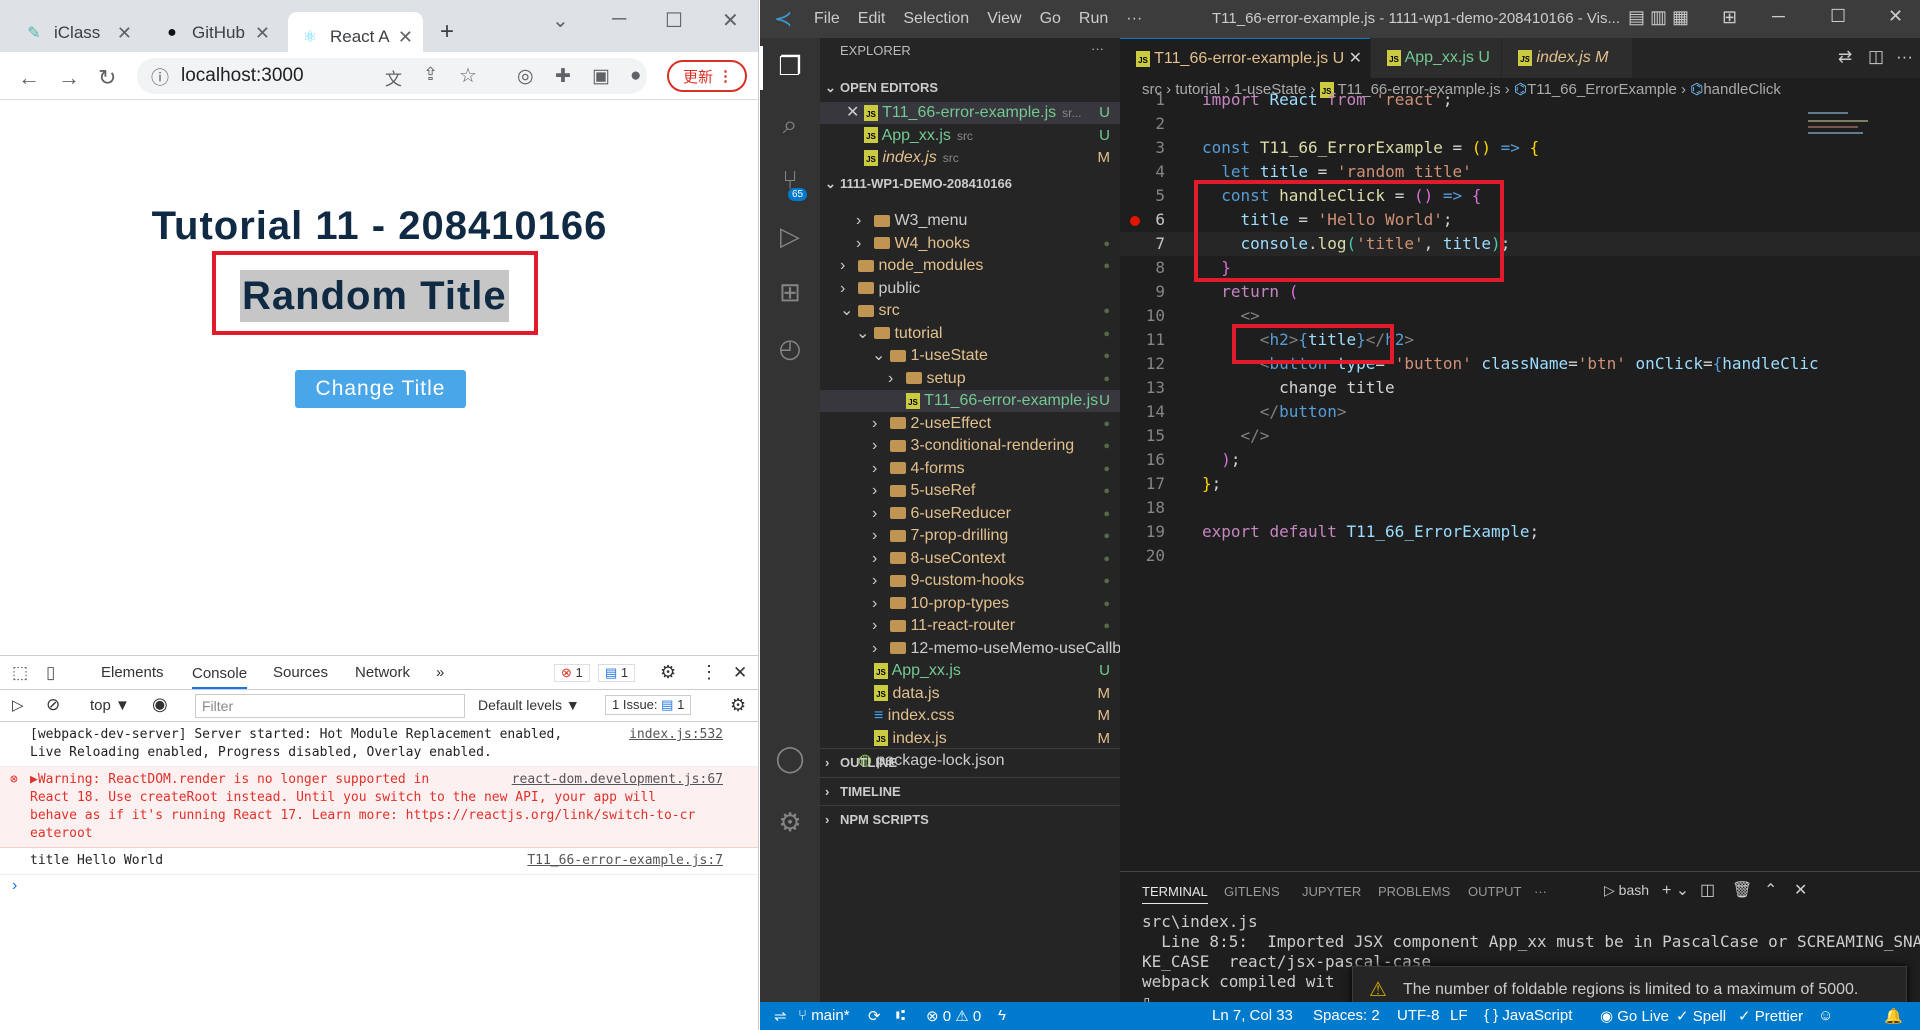 The height and width of the screenshot is (1030, 1920). What do you see at coordinates (953, 1016) in the screenshot?
I see `problems-indicator: ⊗ 0 ⚠ 0` at bounding box center [953, 1016].